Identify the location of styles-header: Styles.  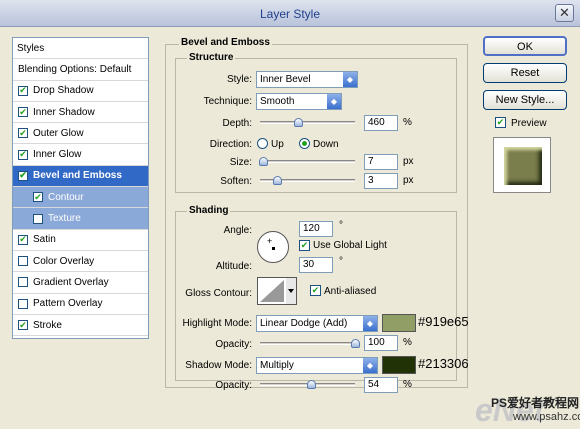
(80, 49).